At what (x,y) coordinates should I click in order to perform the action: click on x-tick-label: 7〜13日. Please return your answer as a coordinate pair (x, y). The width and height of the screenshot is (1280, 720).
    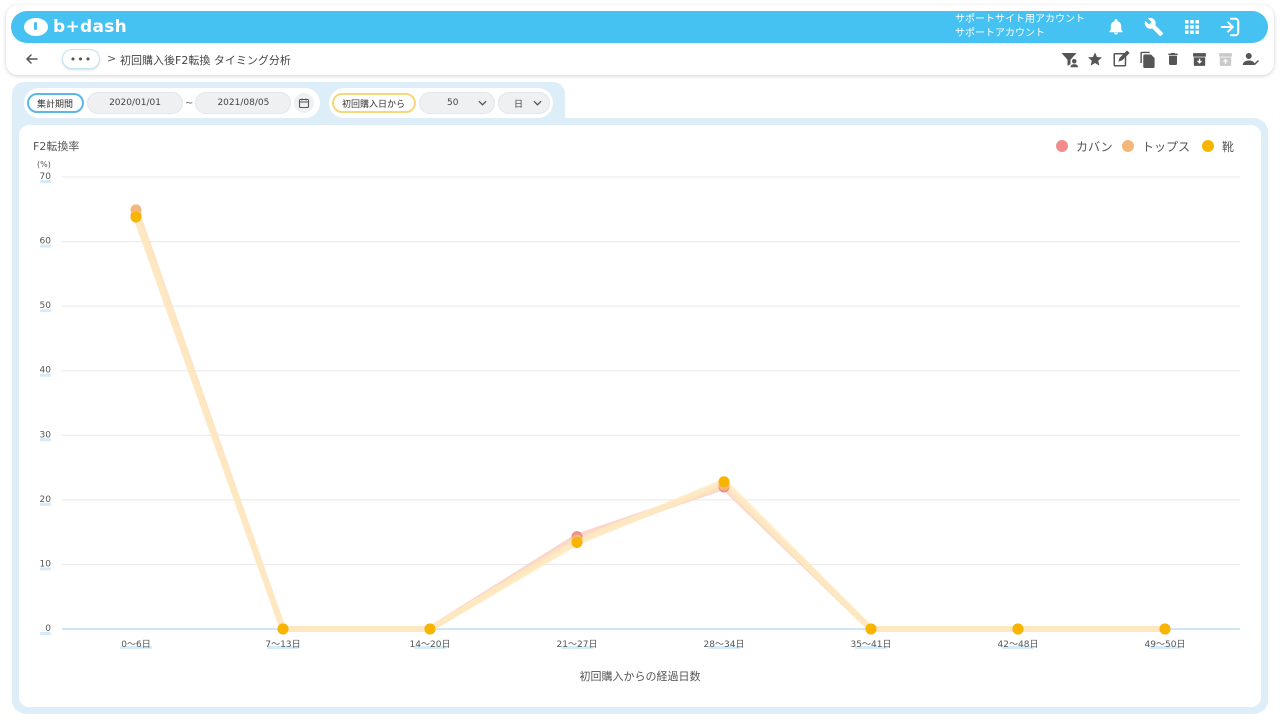
    Looking at the image, I should click on (282, 644).